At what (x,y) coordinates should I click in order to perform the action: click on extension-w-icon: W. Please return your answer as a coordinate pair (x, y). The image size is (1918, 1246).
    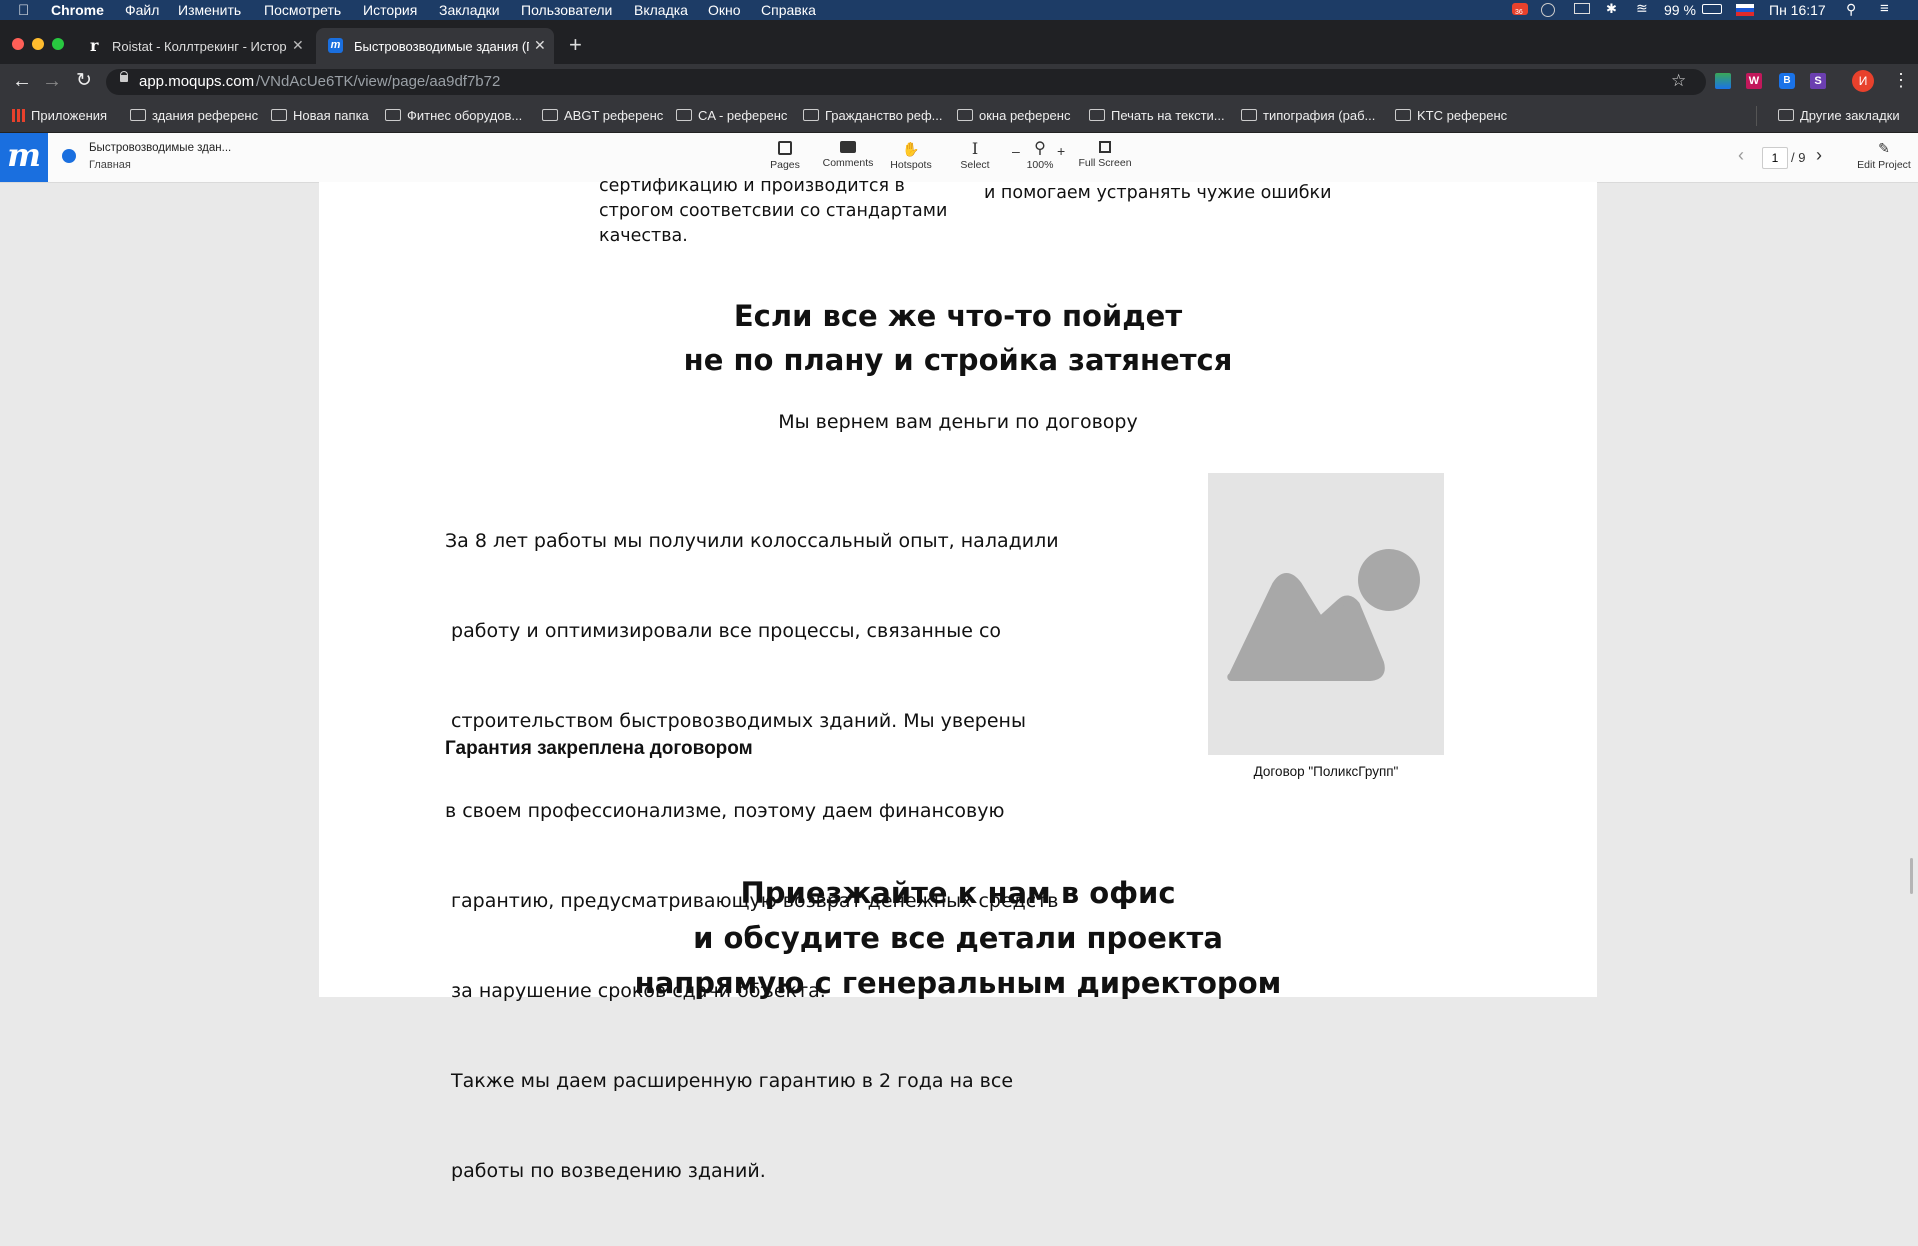
    Looking at the image, I should click on (1754, 81).